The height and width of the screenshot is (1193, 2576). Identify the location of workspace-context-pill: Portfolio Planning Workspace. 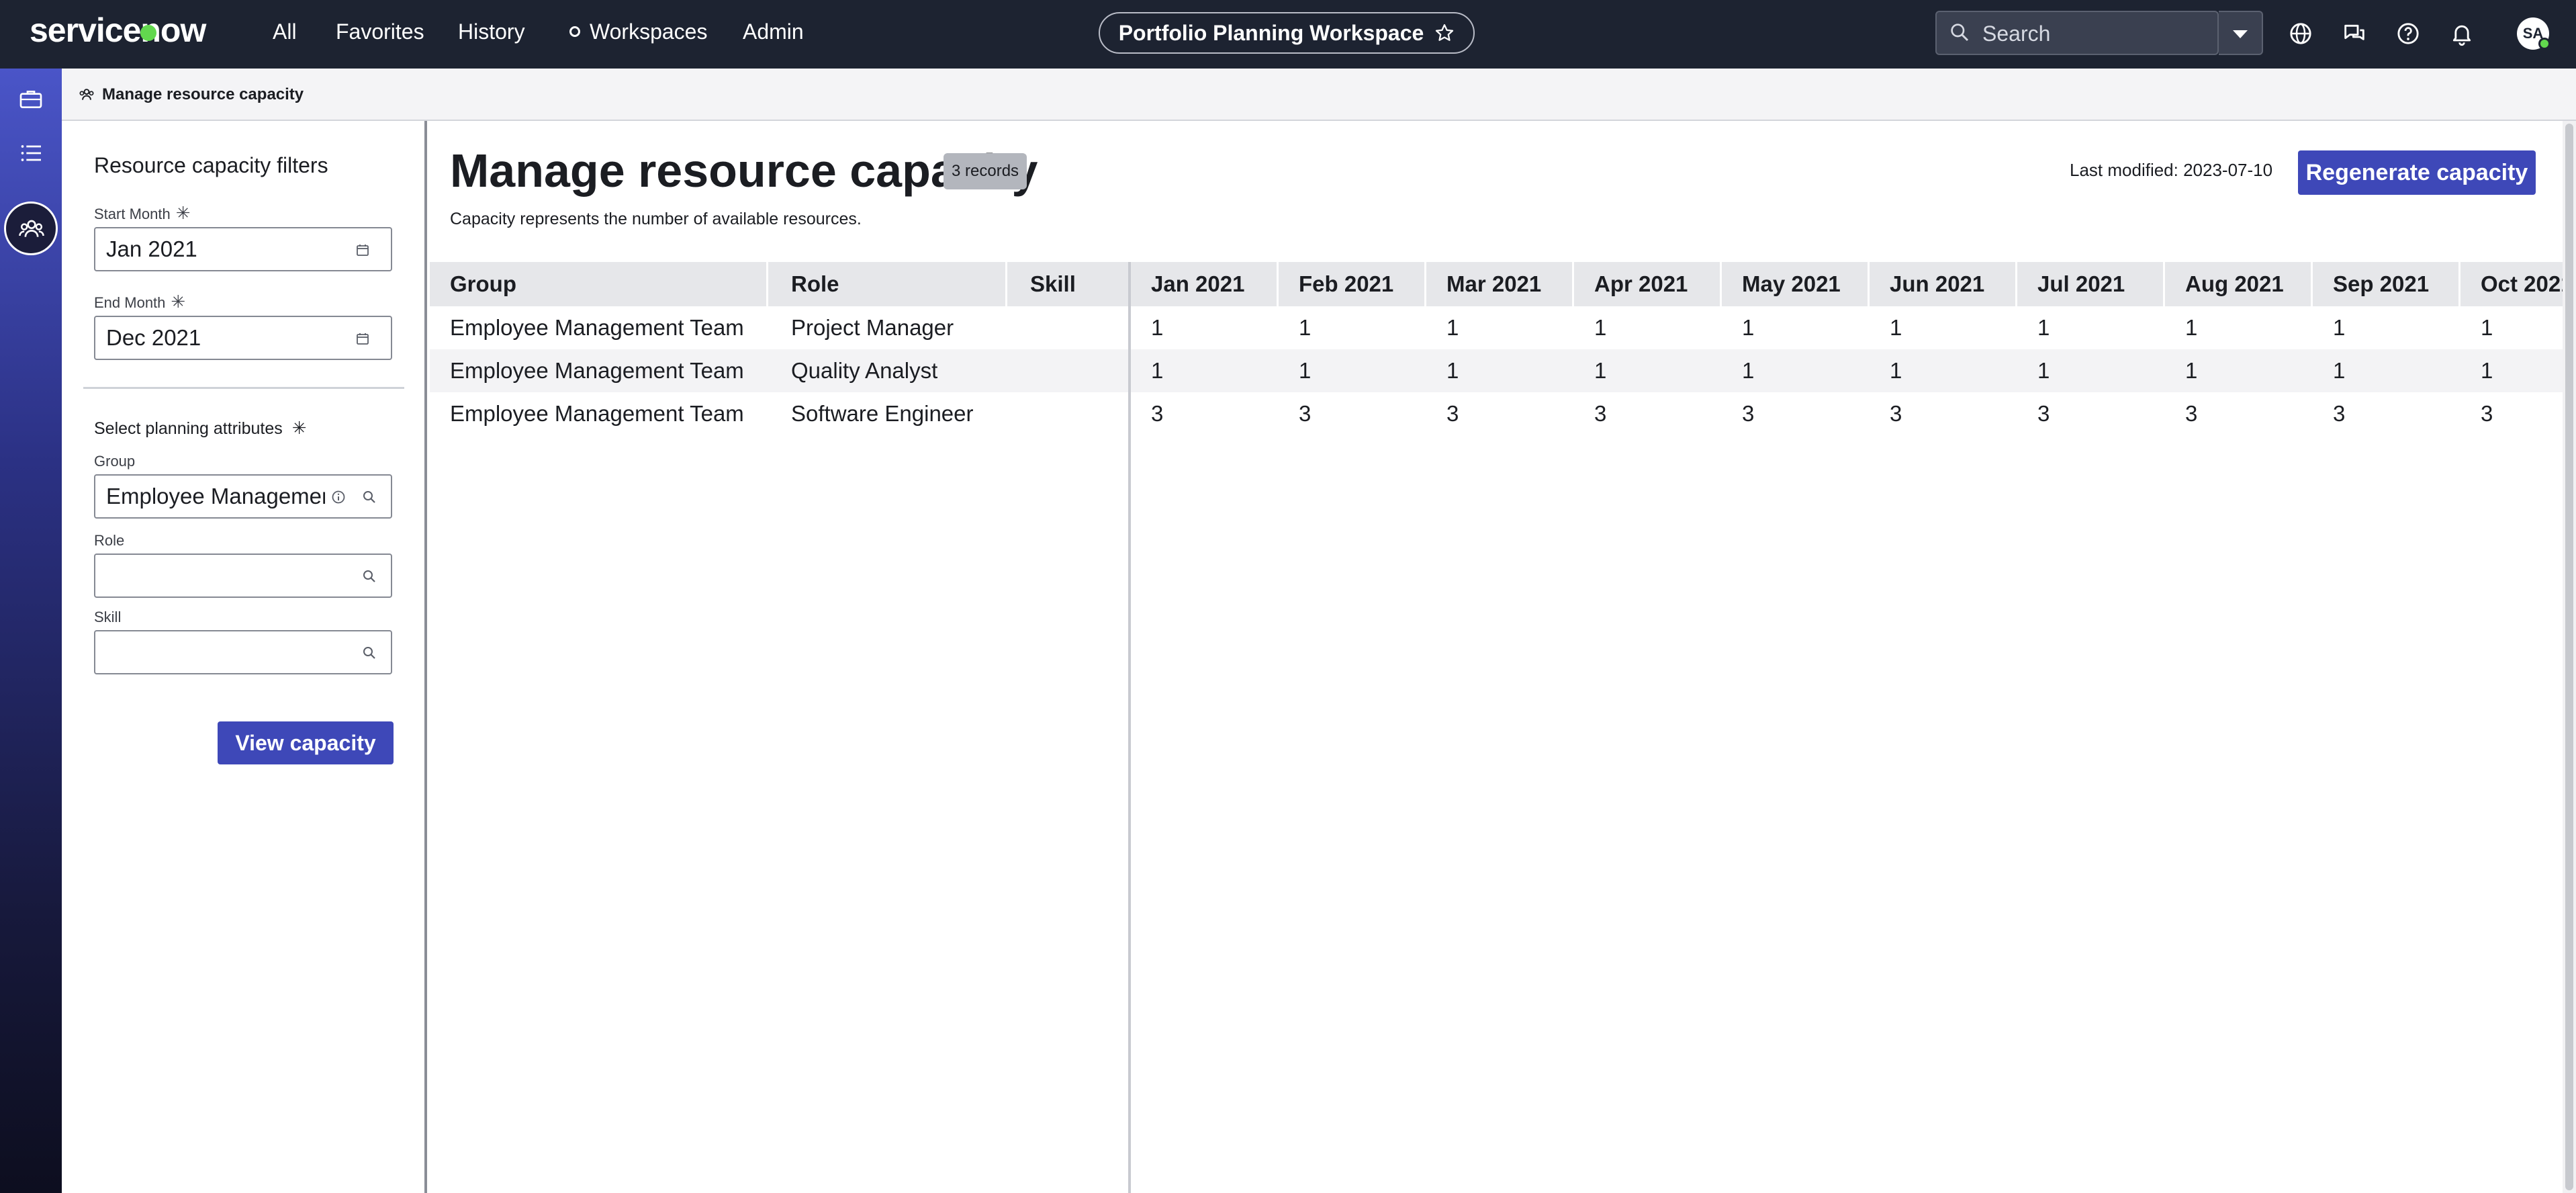
(1287, 33).